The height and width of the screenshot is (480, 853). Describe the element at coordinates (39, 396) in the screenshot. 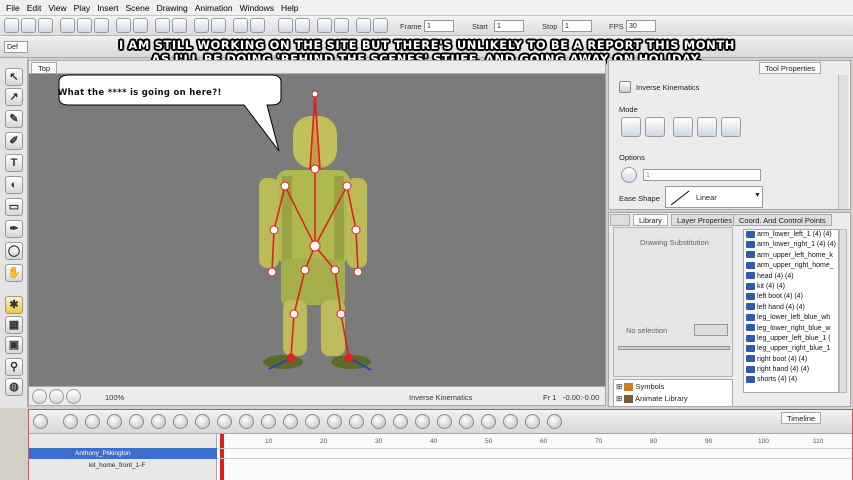

I see `reset-view-icon` at that location.